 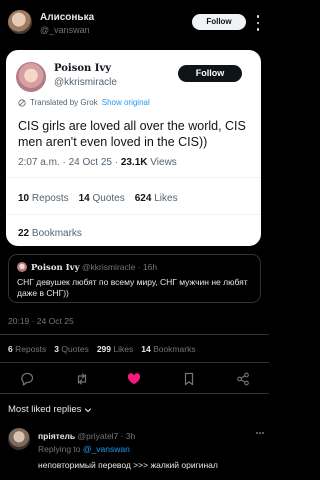 I want to click on more-options-icon, so click(x=258, y=23).